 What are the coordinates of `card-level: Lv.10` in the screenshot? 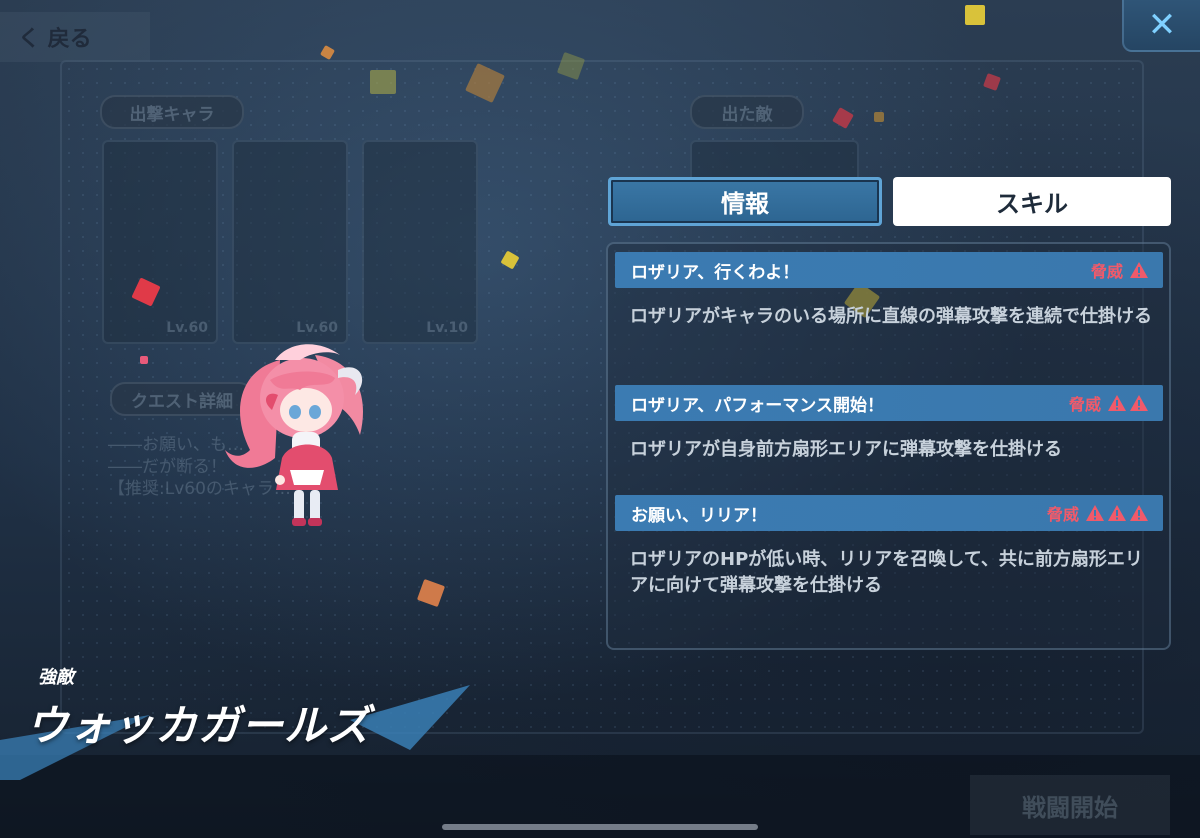 It's located at (447, 328).